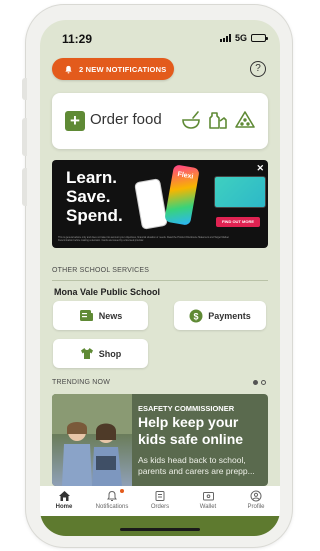 The image size is (320, 551). Describe the element at coordinates (24, 137) in the screenshot. I see `volume-up-button` at that location.